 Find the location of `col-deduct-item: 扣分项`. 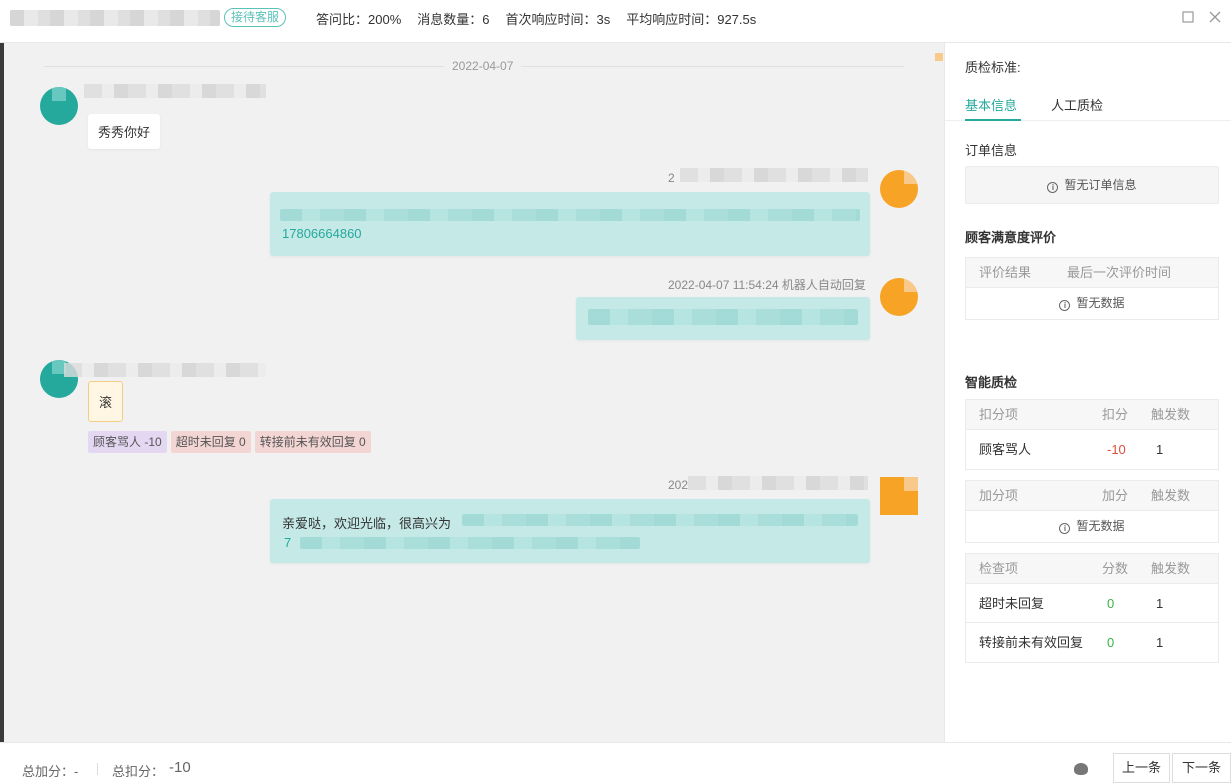

col-deduct-item: 扣分项 is located at coordinates (999, 414).